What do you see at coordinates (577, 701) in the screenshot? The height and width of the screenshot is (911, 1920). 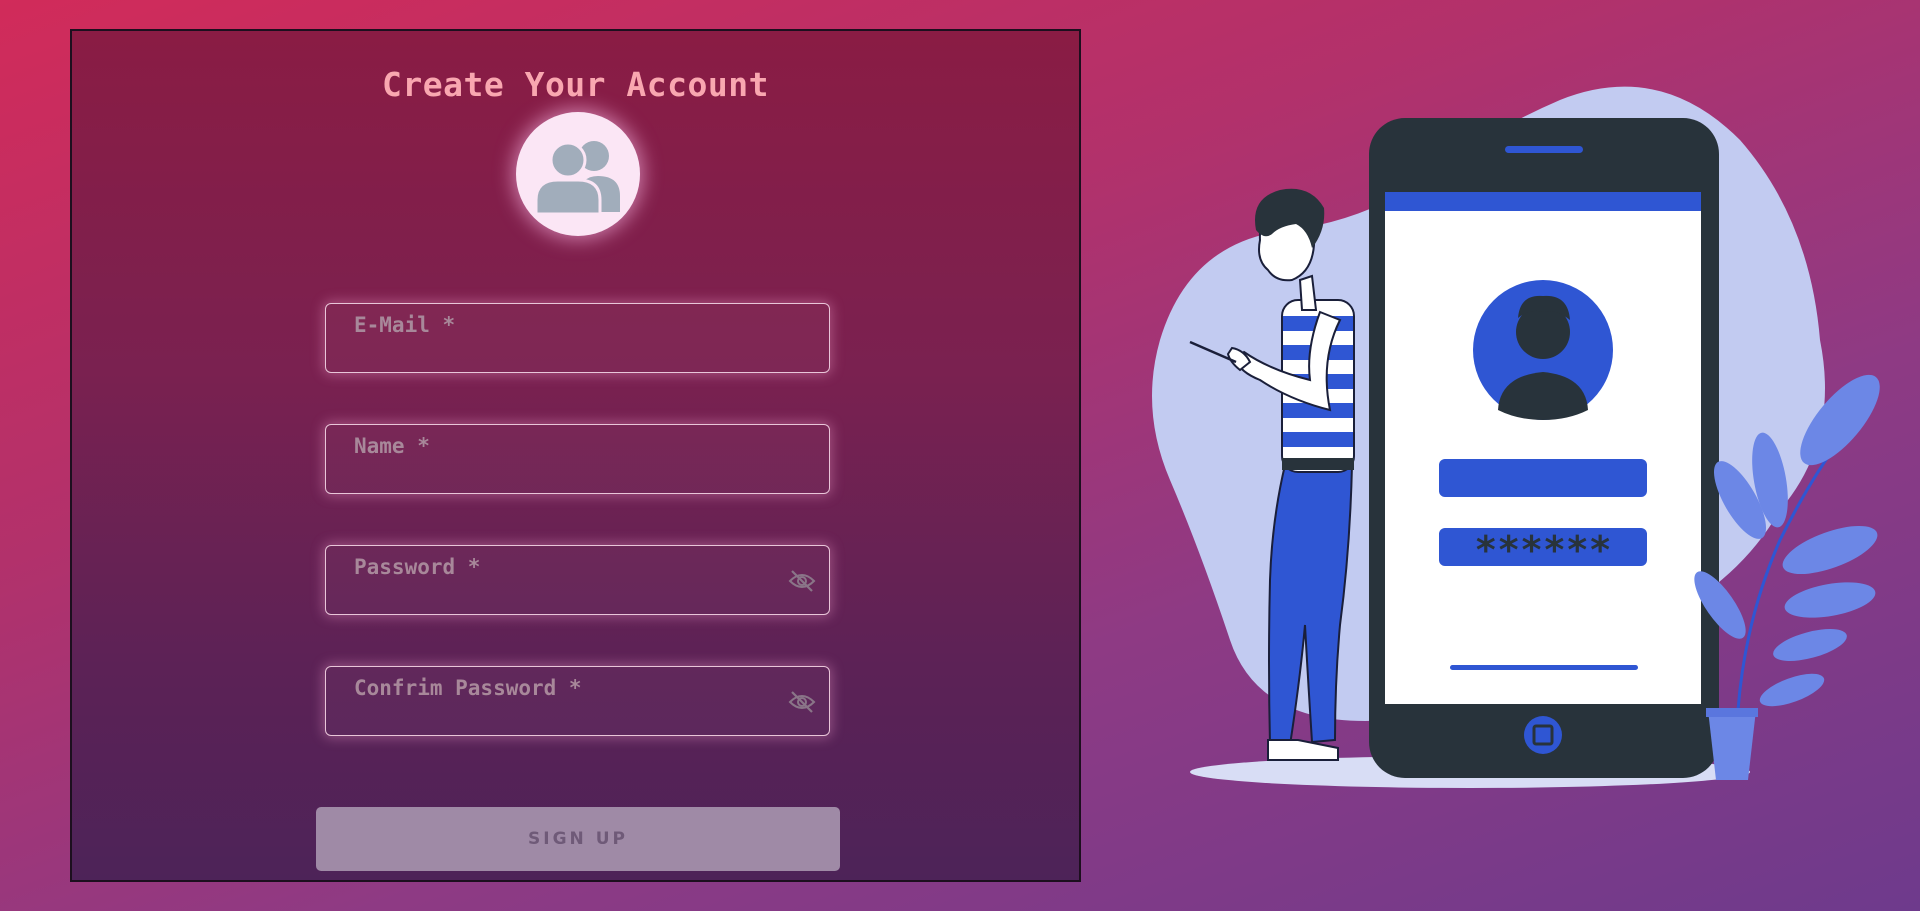 I see `confirm-password-field: Confrim Password *` at bounding box center [577, 701].